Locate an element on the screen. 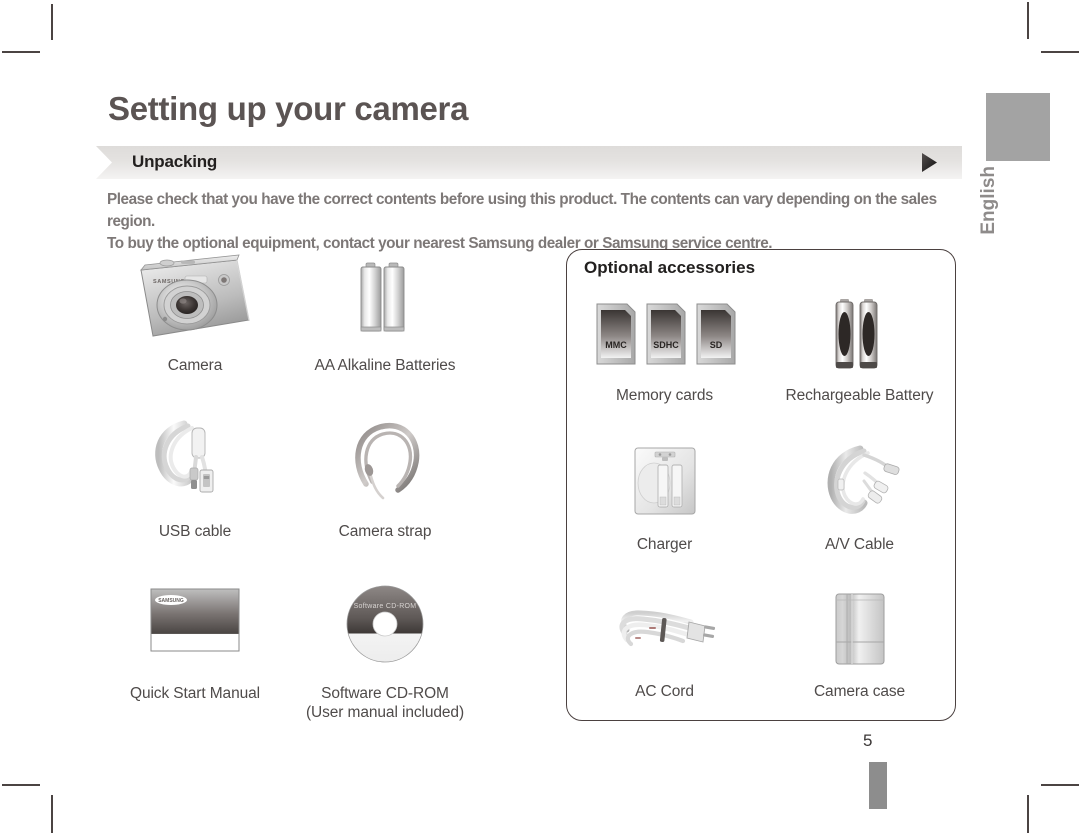  section-banner: Unpacking is located at coordinates (529, 162).